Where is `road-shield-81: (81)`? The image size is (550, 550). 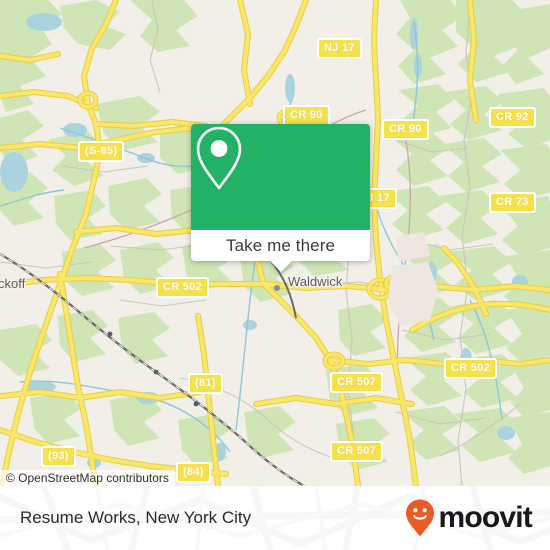
road-shield-81: (81) is located at coordinates (205, 383).